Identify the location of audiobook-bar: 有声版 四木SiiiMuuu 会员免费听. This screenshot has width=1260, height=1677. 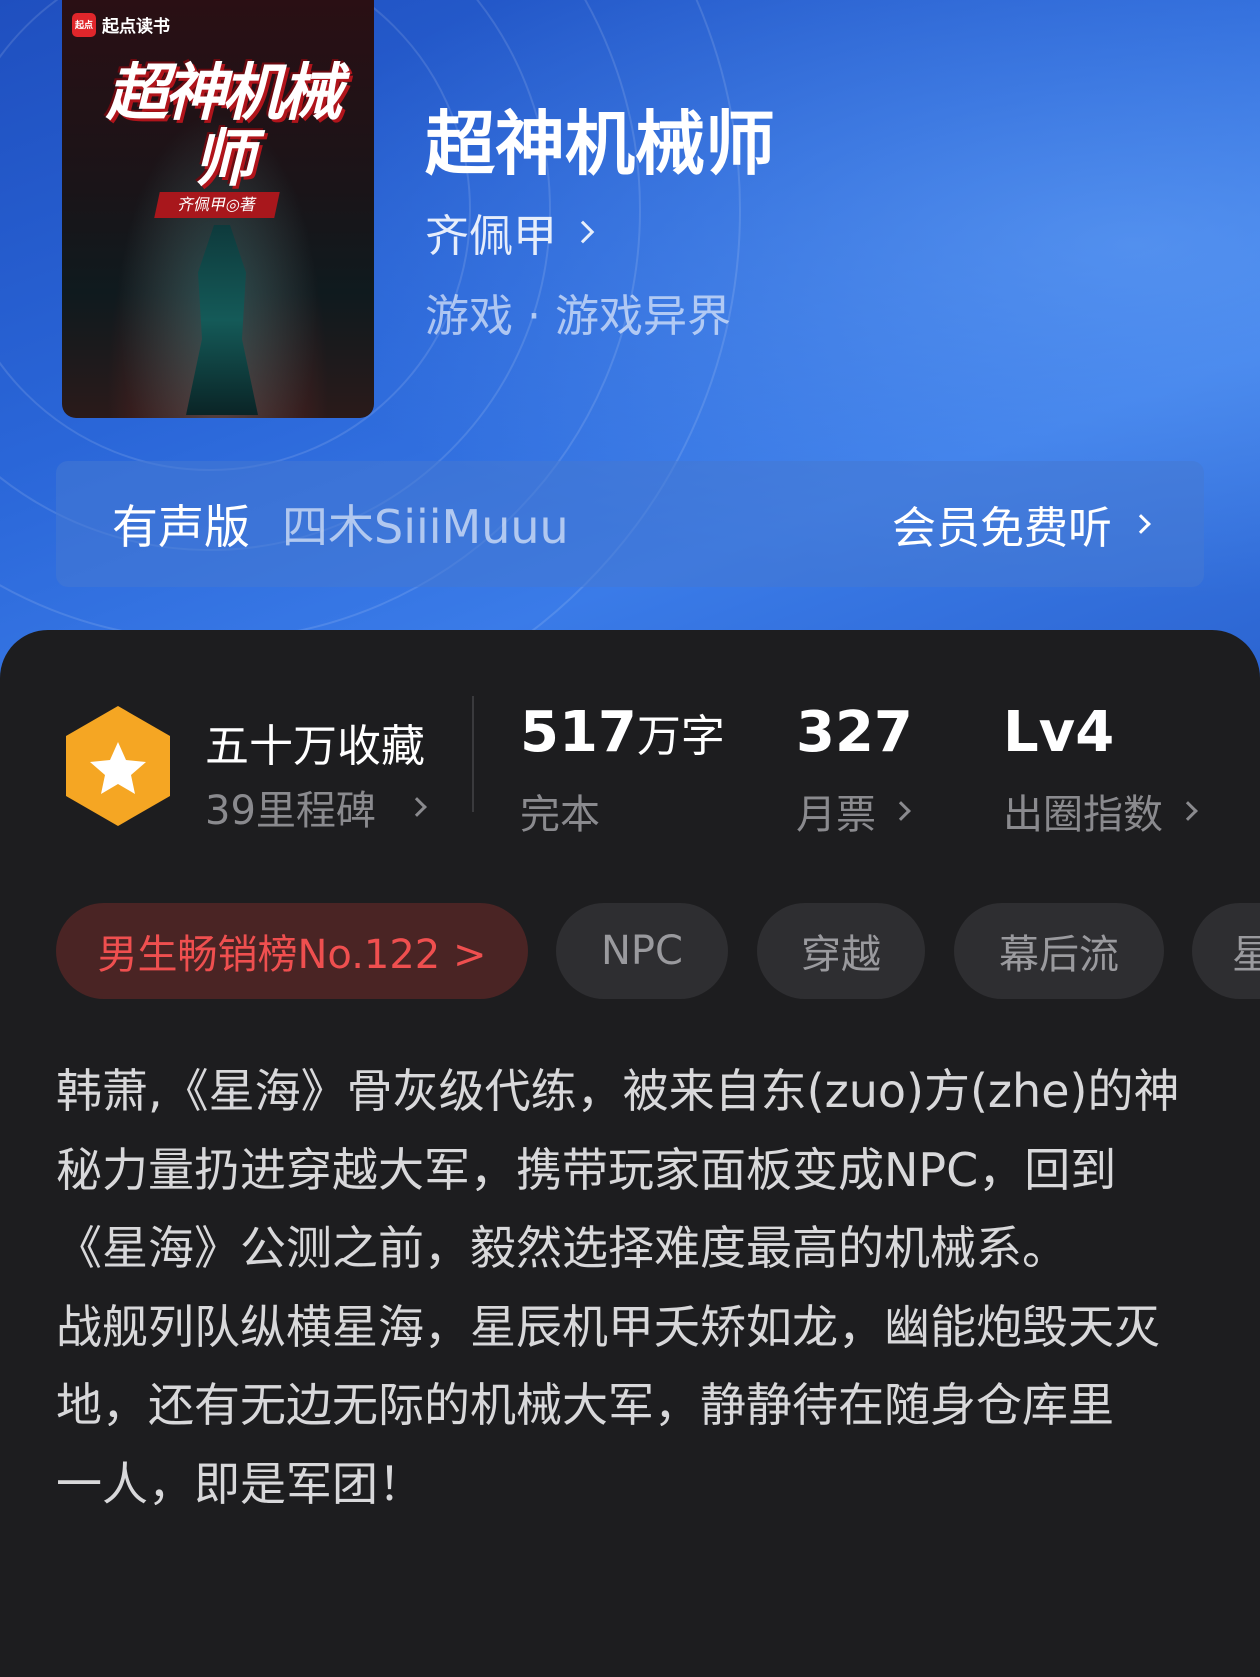
(630, 524).